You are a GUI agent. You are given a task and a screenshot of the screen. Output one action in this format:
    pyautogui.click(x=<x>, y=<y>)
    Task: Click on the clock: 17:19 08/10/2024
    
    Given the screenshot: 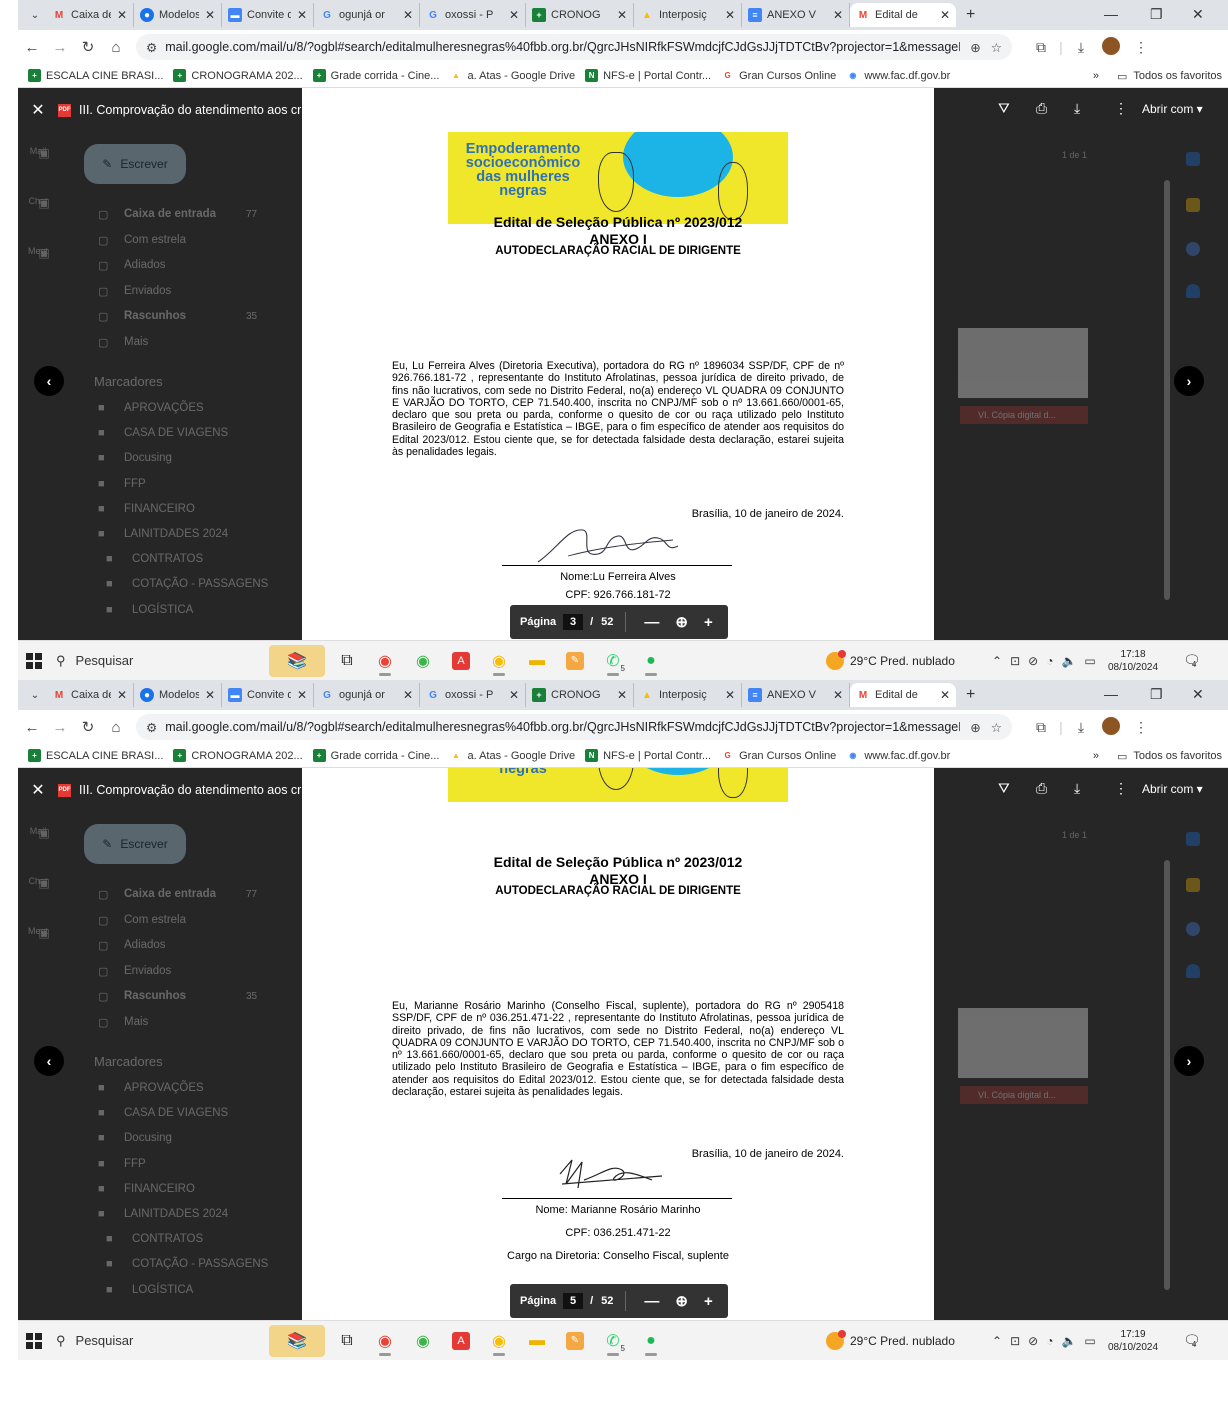 What is the action you would take?
    pyautogui.click(x=1133, y=1341)
    